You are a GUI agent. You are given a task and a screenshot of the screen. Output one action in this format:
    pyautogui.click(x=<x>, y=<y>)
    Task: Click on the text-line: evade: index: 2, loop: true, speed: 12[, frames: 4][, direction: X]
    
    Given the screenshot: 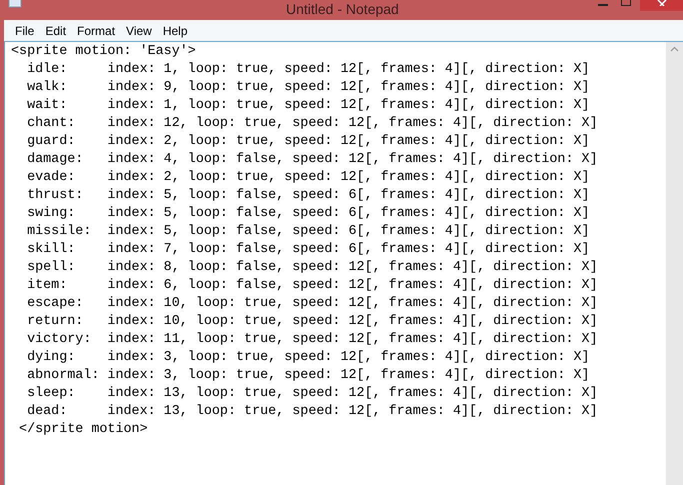 What is the action you would take?
    pyautogui.click(x=308, y=178)
    